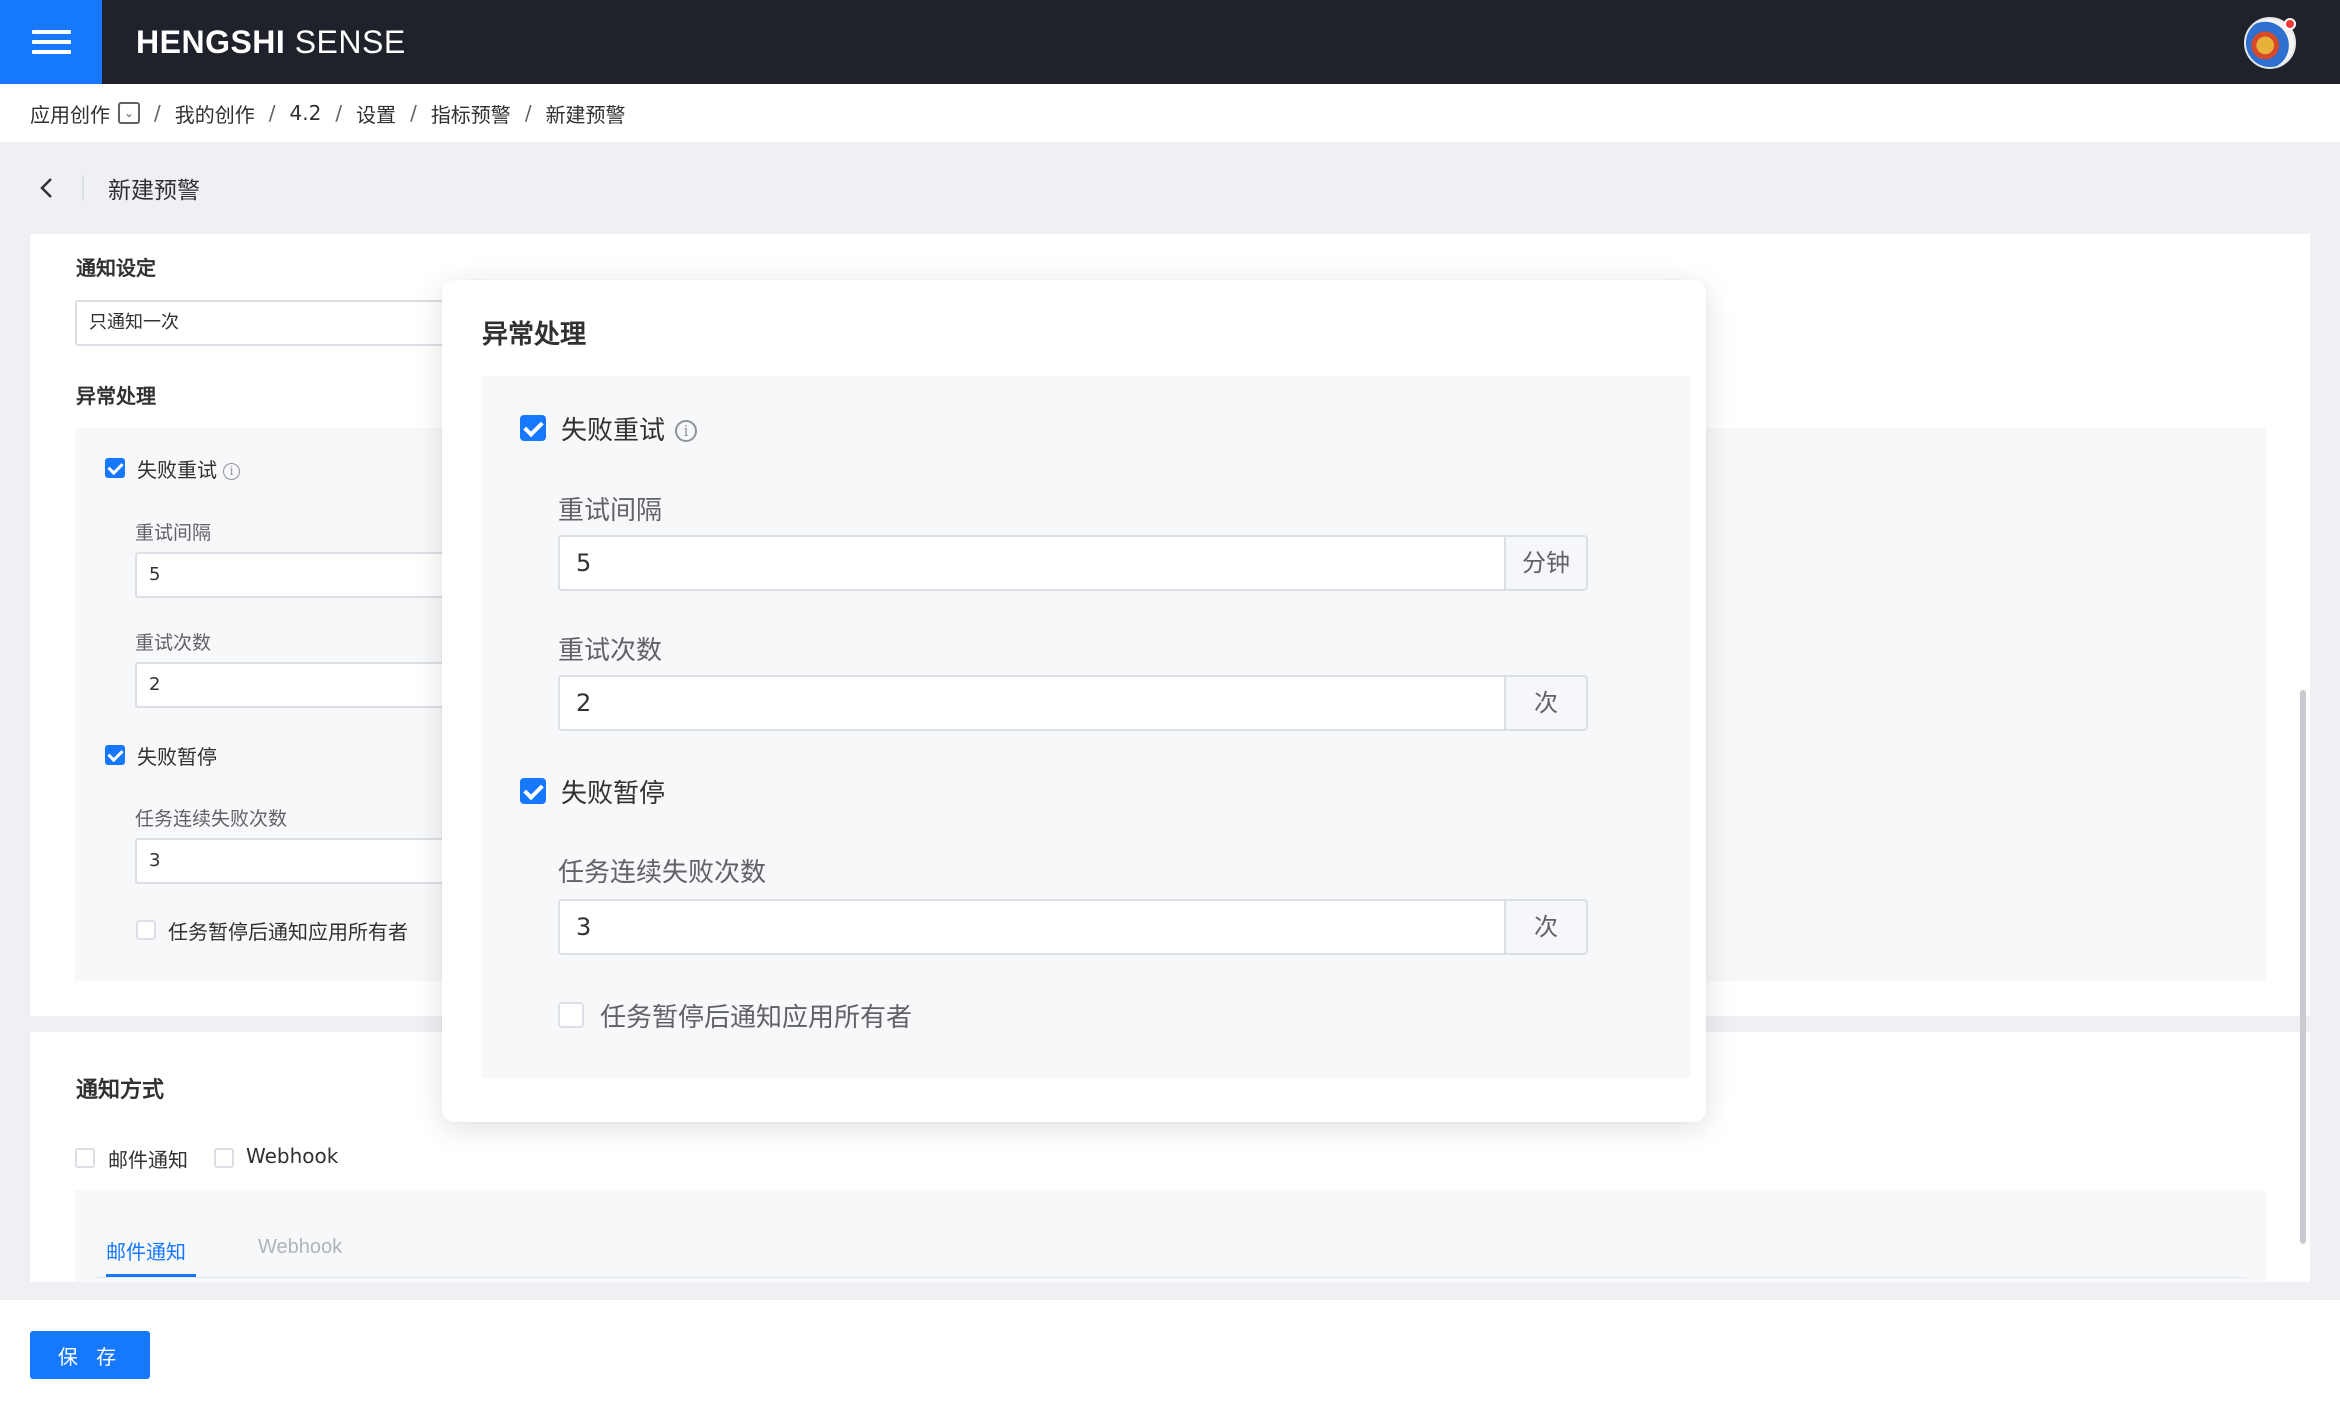 The image size is (2340, 1401). I want to click on notify-tabs-panel, so click(1170, 1236).